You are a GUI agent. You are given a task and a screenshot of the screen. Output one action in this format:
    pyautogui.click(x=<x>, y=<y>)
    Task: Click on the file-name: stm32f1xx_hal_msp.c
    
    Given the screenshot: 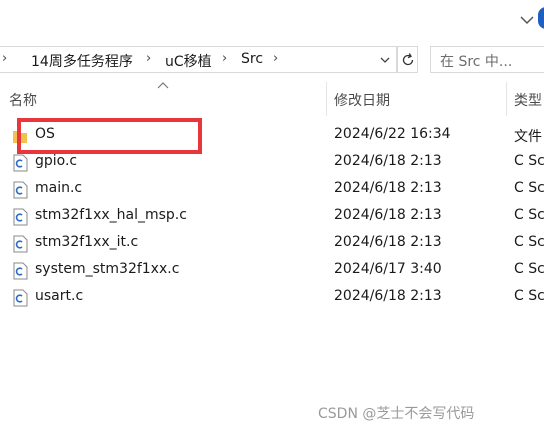 What is the action you would take?
    pyautogui.click(x=111, y=215)
    